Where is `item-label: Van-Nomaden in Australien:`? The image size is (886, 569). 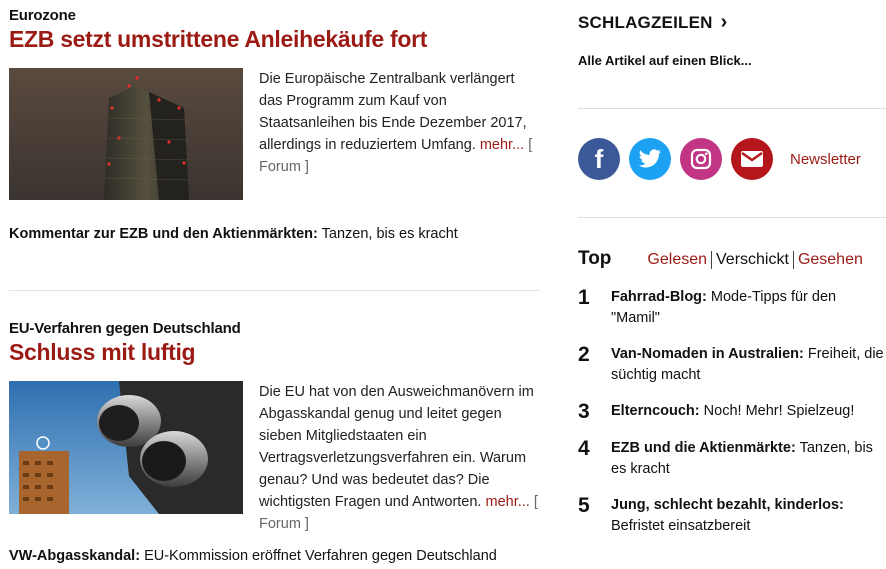
item-label: Van-Nomaden in Australien: is located at coordinates (707, 354).